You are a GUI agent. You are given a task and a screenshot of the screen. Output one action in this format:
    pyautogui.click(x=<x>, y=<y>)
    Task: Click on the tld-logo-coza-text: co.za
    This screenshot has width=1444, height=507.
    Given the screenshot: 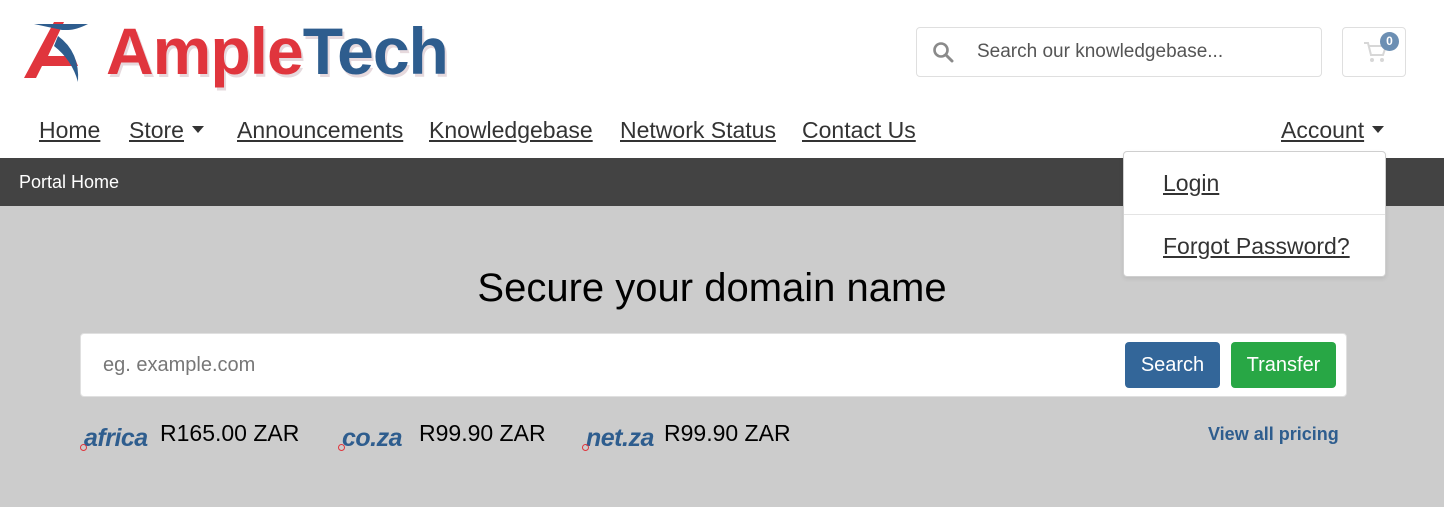 What is the action you would take?
    pyautogui.click(x=372, y=438)
    